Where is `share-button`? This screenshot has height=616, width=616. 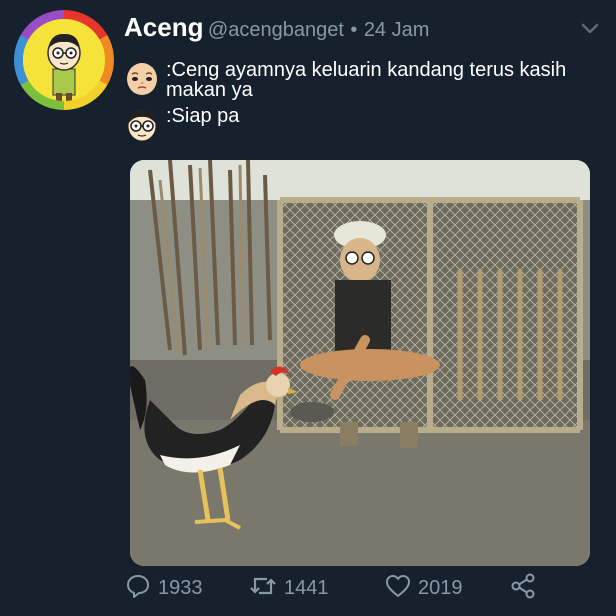
share-button is located at coordinates (523, 588).